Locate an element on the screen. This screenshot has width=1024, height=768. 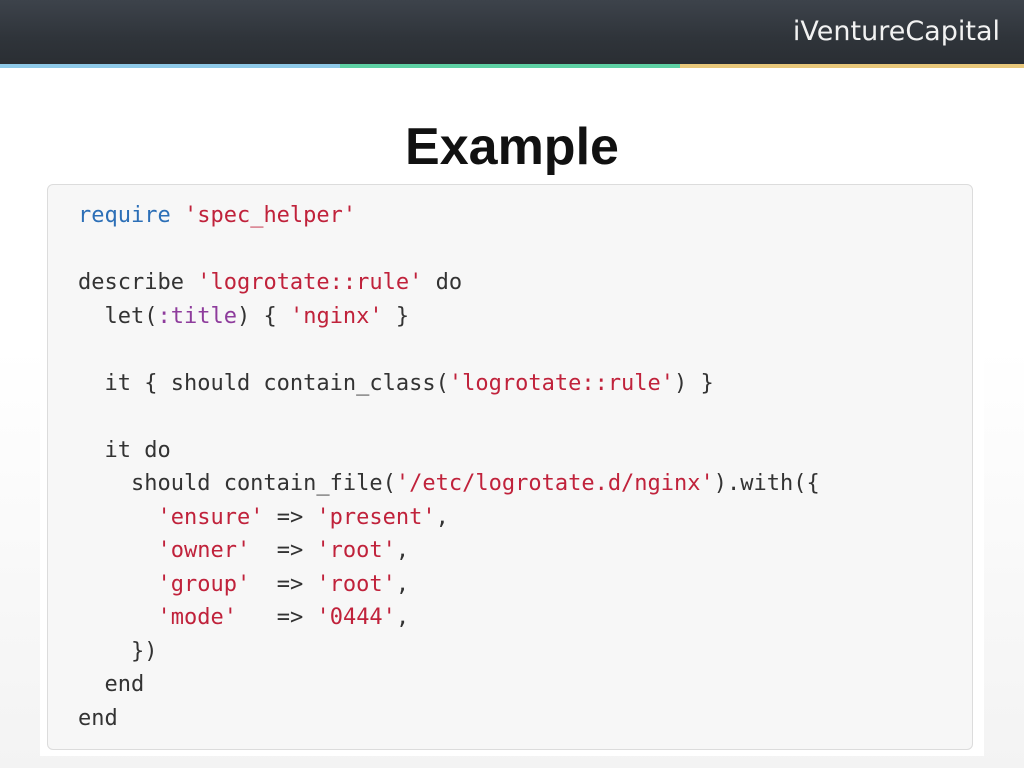
code-string: 'owner' is located at coordinates (204, 550).